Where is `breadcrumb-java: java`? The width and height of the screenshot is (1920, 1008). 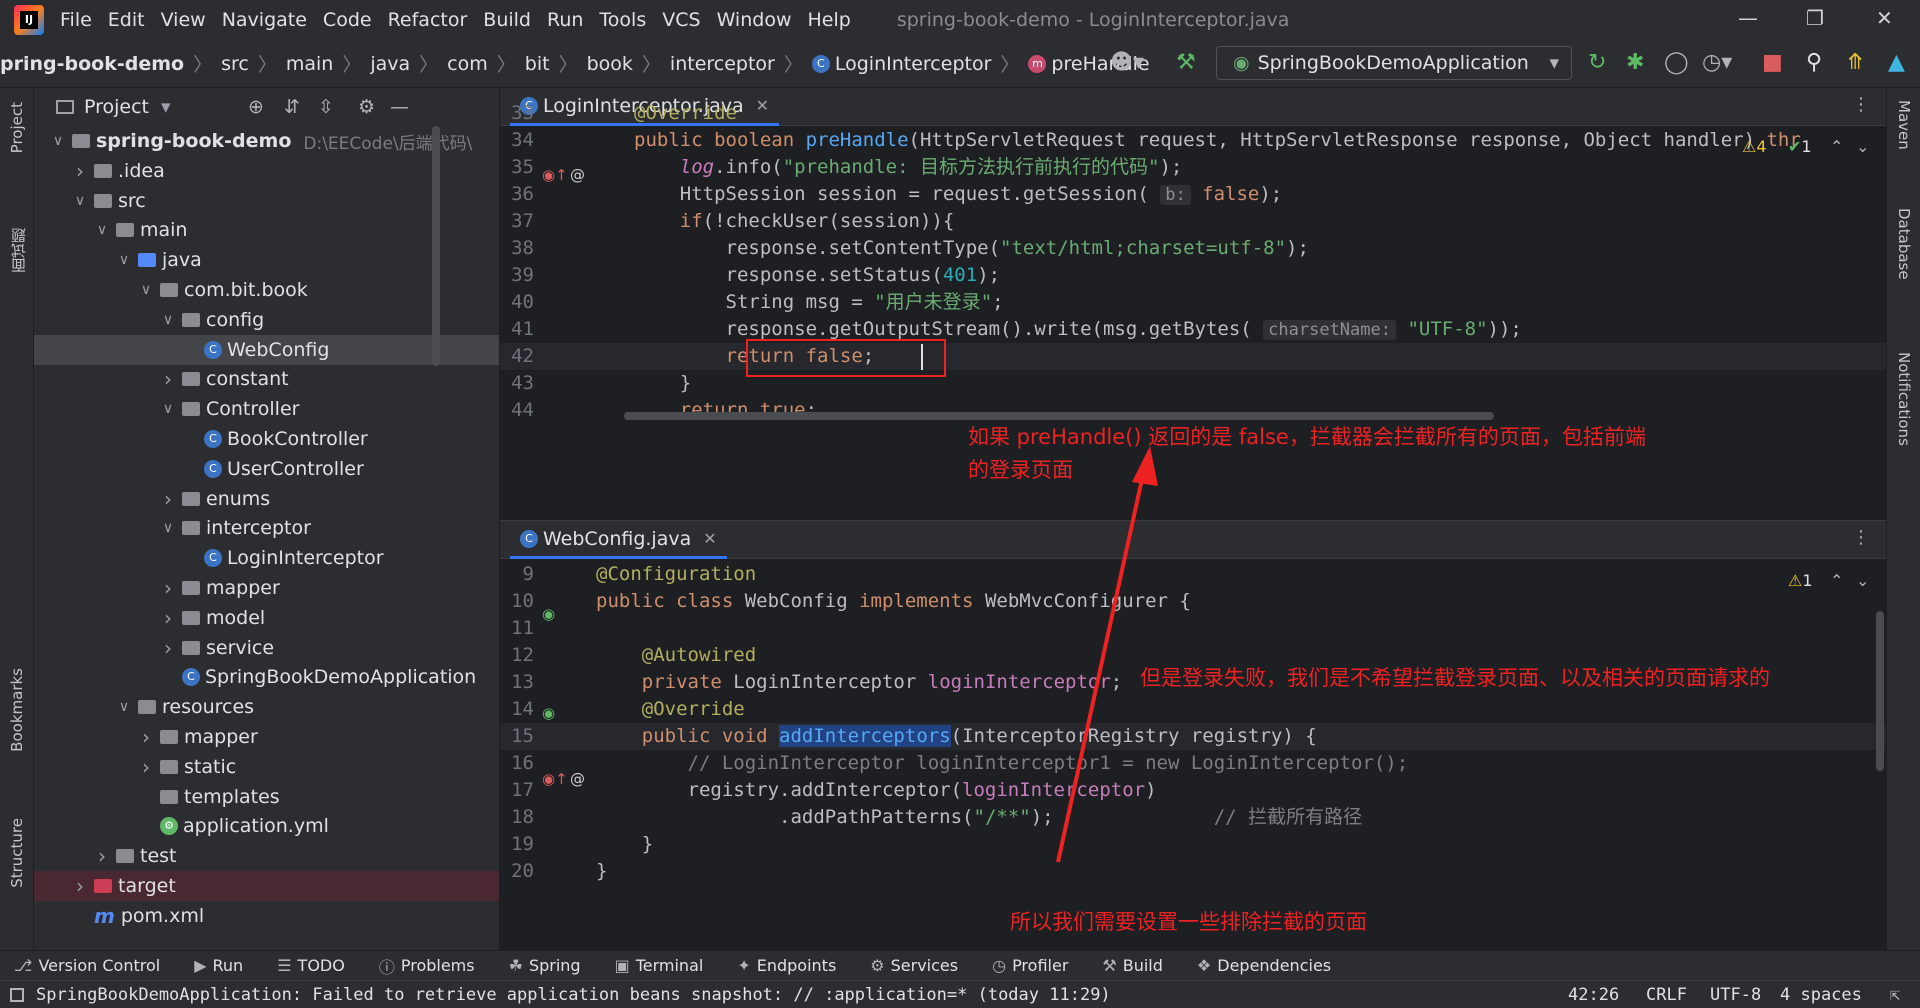
breadcrumb-java: java is located at coordinates (390, 64).